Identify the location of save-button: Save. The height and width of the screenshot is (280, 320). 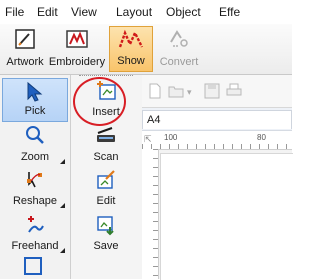
(106, 234).